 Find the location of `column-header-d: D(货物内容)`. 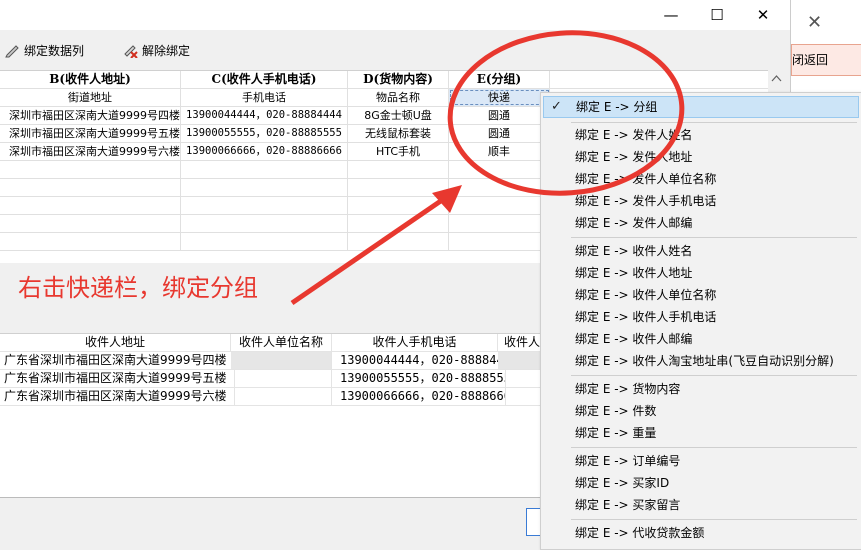

column-header-d: D(货物内容) is located at coordinates (398, 79).